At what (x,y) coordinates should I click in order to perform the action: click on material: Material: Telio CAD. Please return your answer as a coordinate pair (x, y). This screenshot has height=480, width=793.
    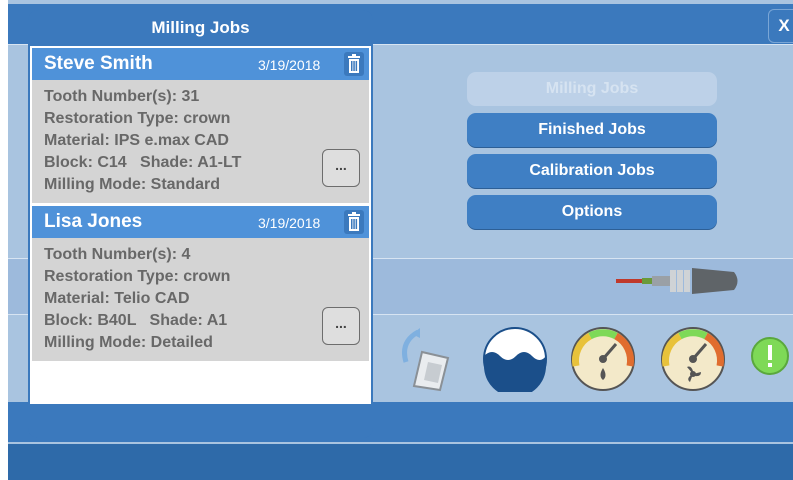
    Looking at the image, I should click on (117, 298).